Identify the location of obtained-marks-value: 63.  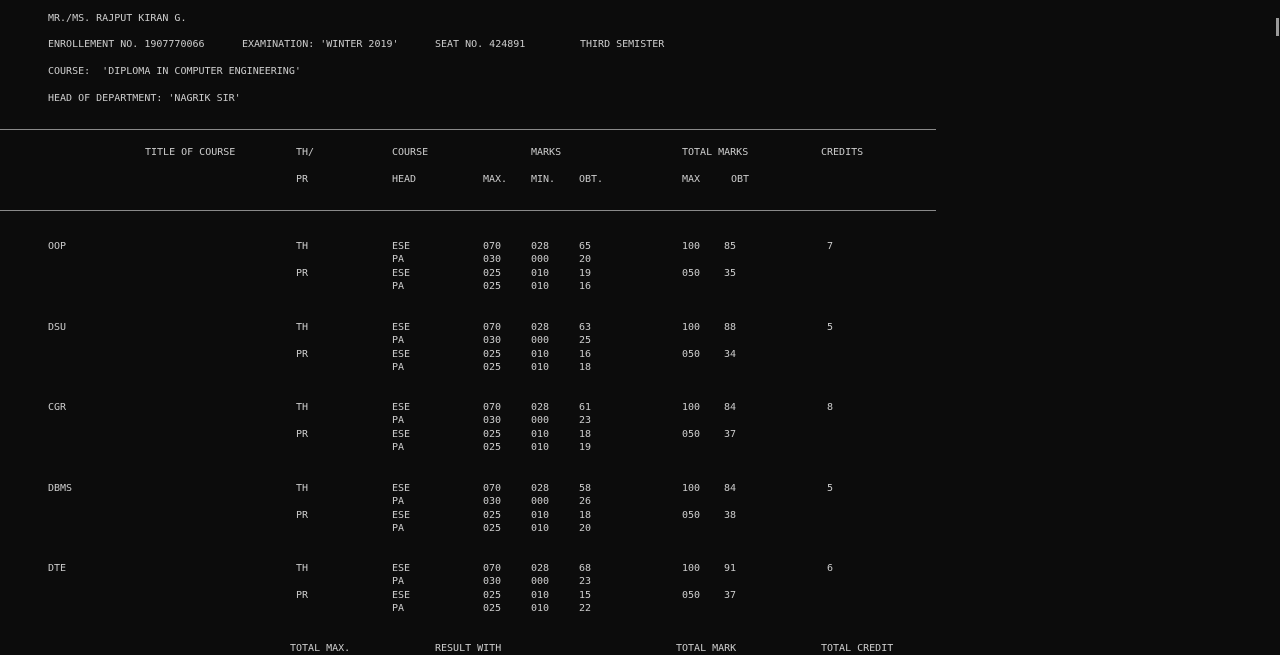
(585, 327).